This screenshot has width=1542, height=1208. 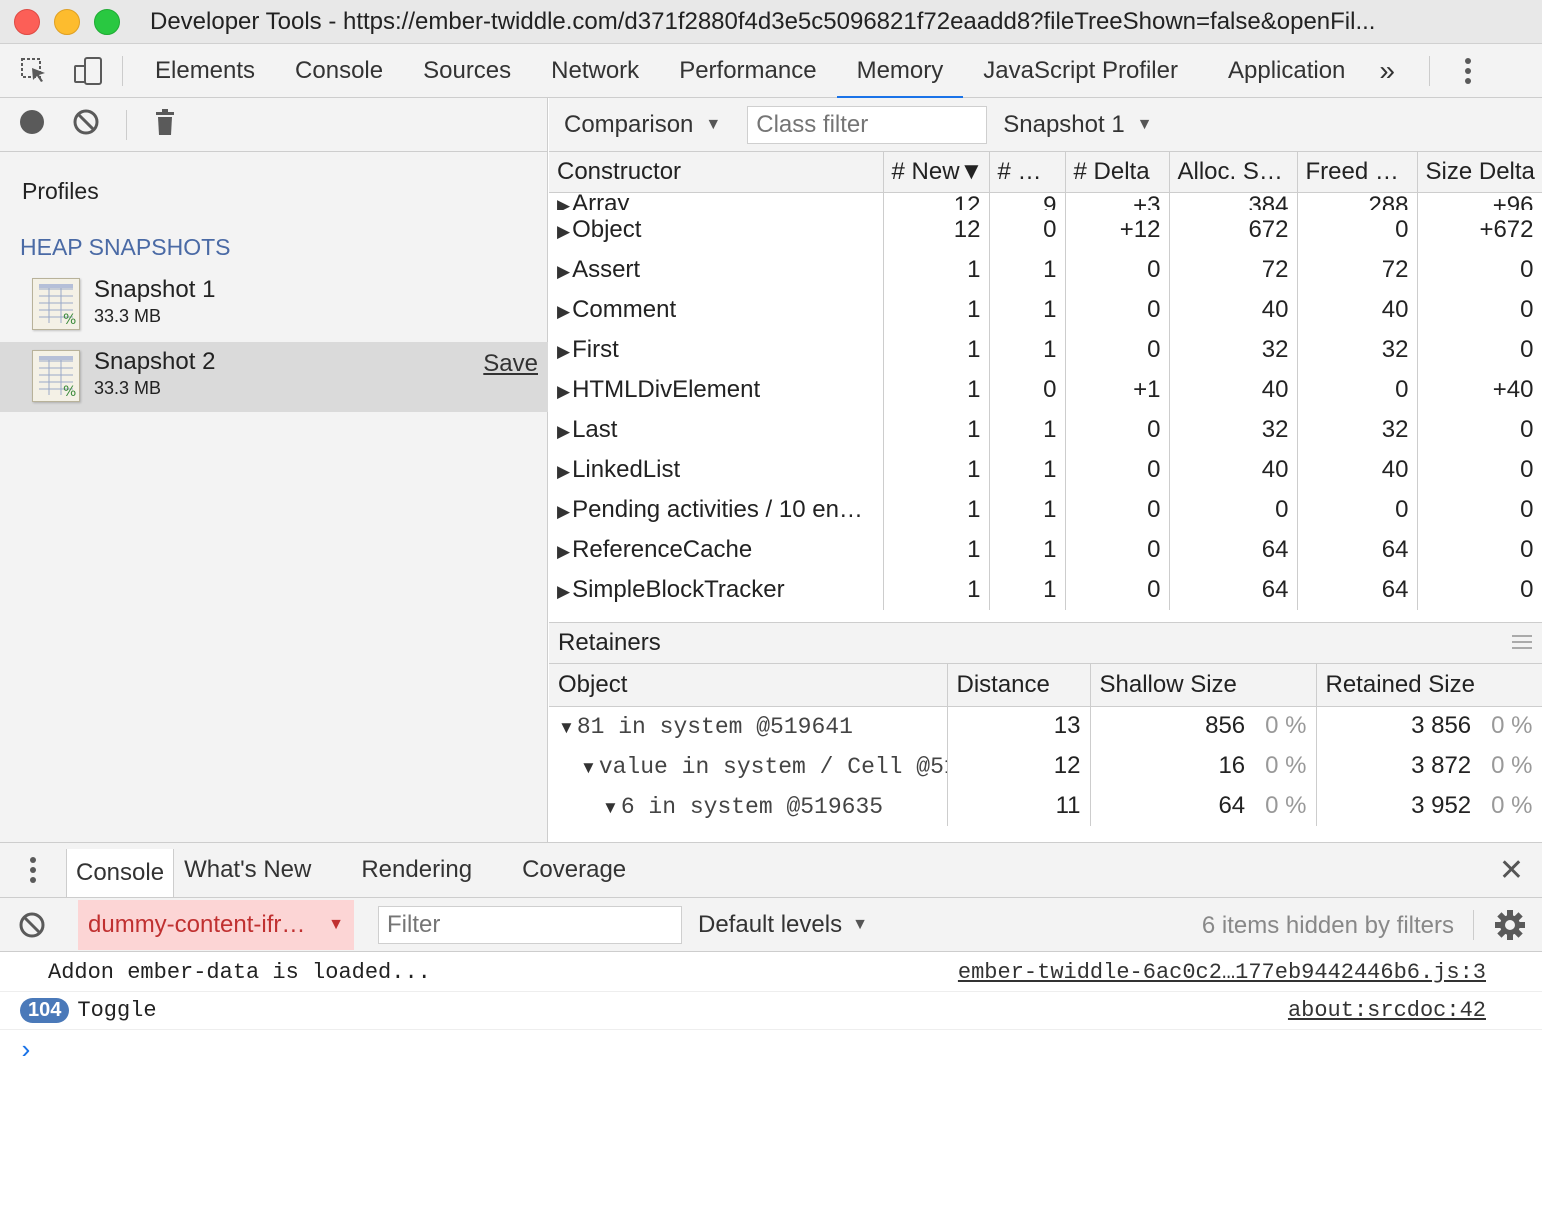 I want to click on retainer-object-name: 6 in system @519635, so click(x=752, y=807).